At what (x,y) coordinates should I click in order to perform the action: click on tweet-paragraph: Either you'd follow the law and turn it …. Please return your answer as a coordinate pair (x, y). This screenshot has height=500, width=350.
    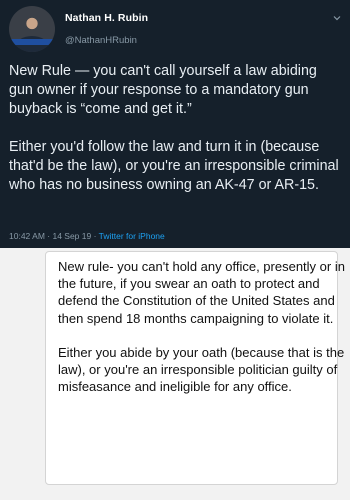
    Looking at the image, I should click on (174, 166).